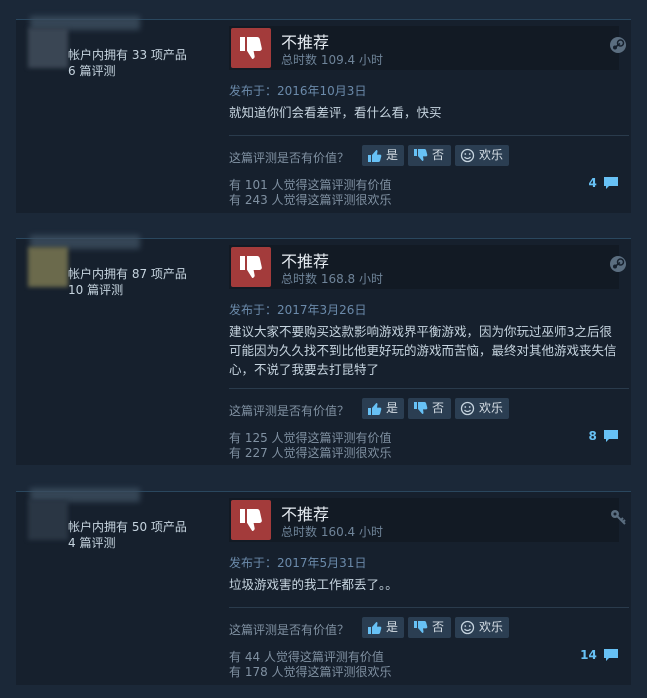 The image size is (647, 698). What do you see at coordinates (127, 274) in the screenshot?
I see `author-products-owned: 帐户内拥有 87 项产品` at bounding box center [127, 274].